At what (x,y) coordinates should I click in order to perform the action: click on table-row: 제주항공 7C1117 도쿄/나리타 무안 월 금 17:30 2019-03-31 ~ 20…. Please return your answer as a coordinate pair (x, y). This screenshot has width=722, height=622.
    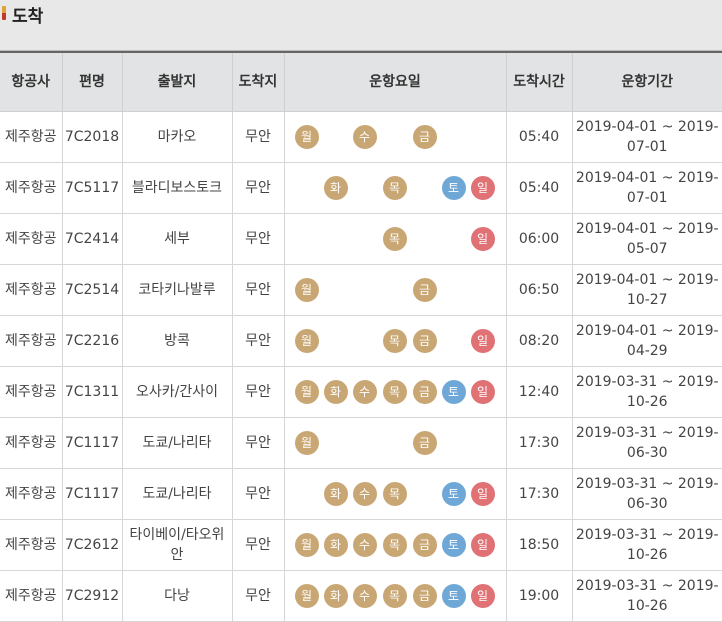
    Looking at the image, I should click on (361, 443).